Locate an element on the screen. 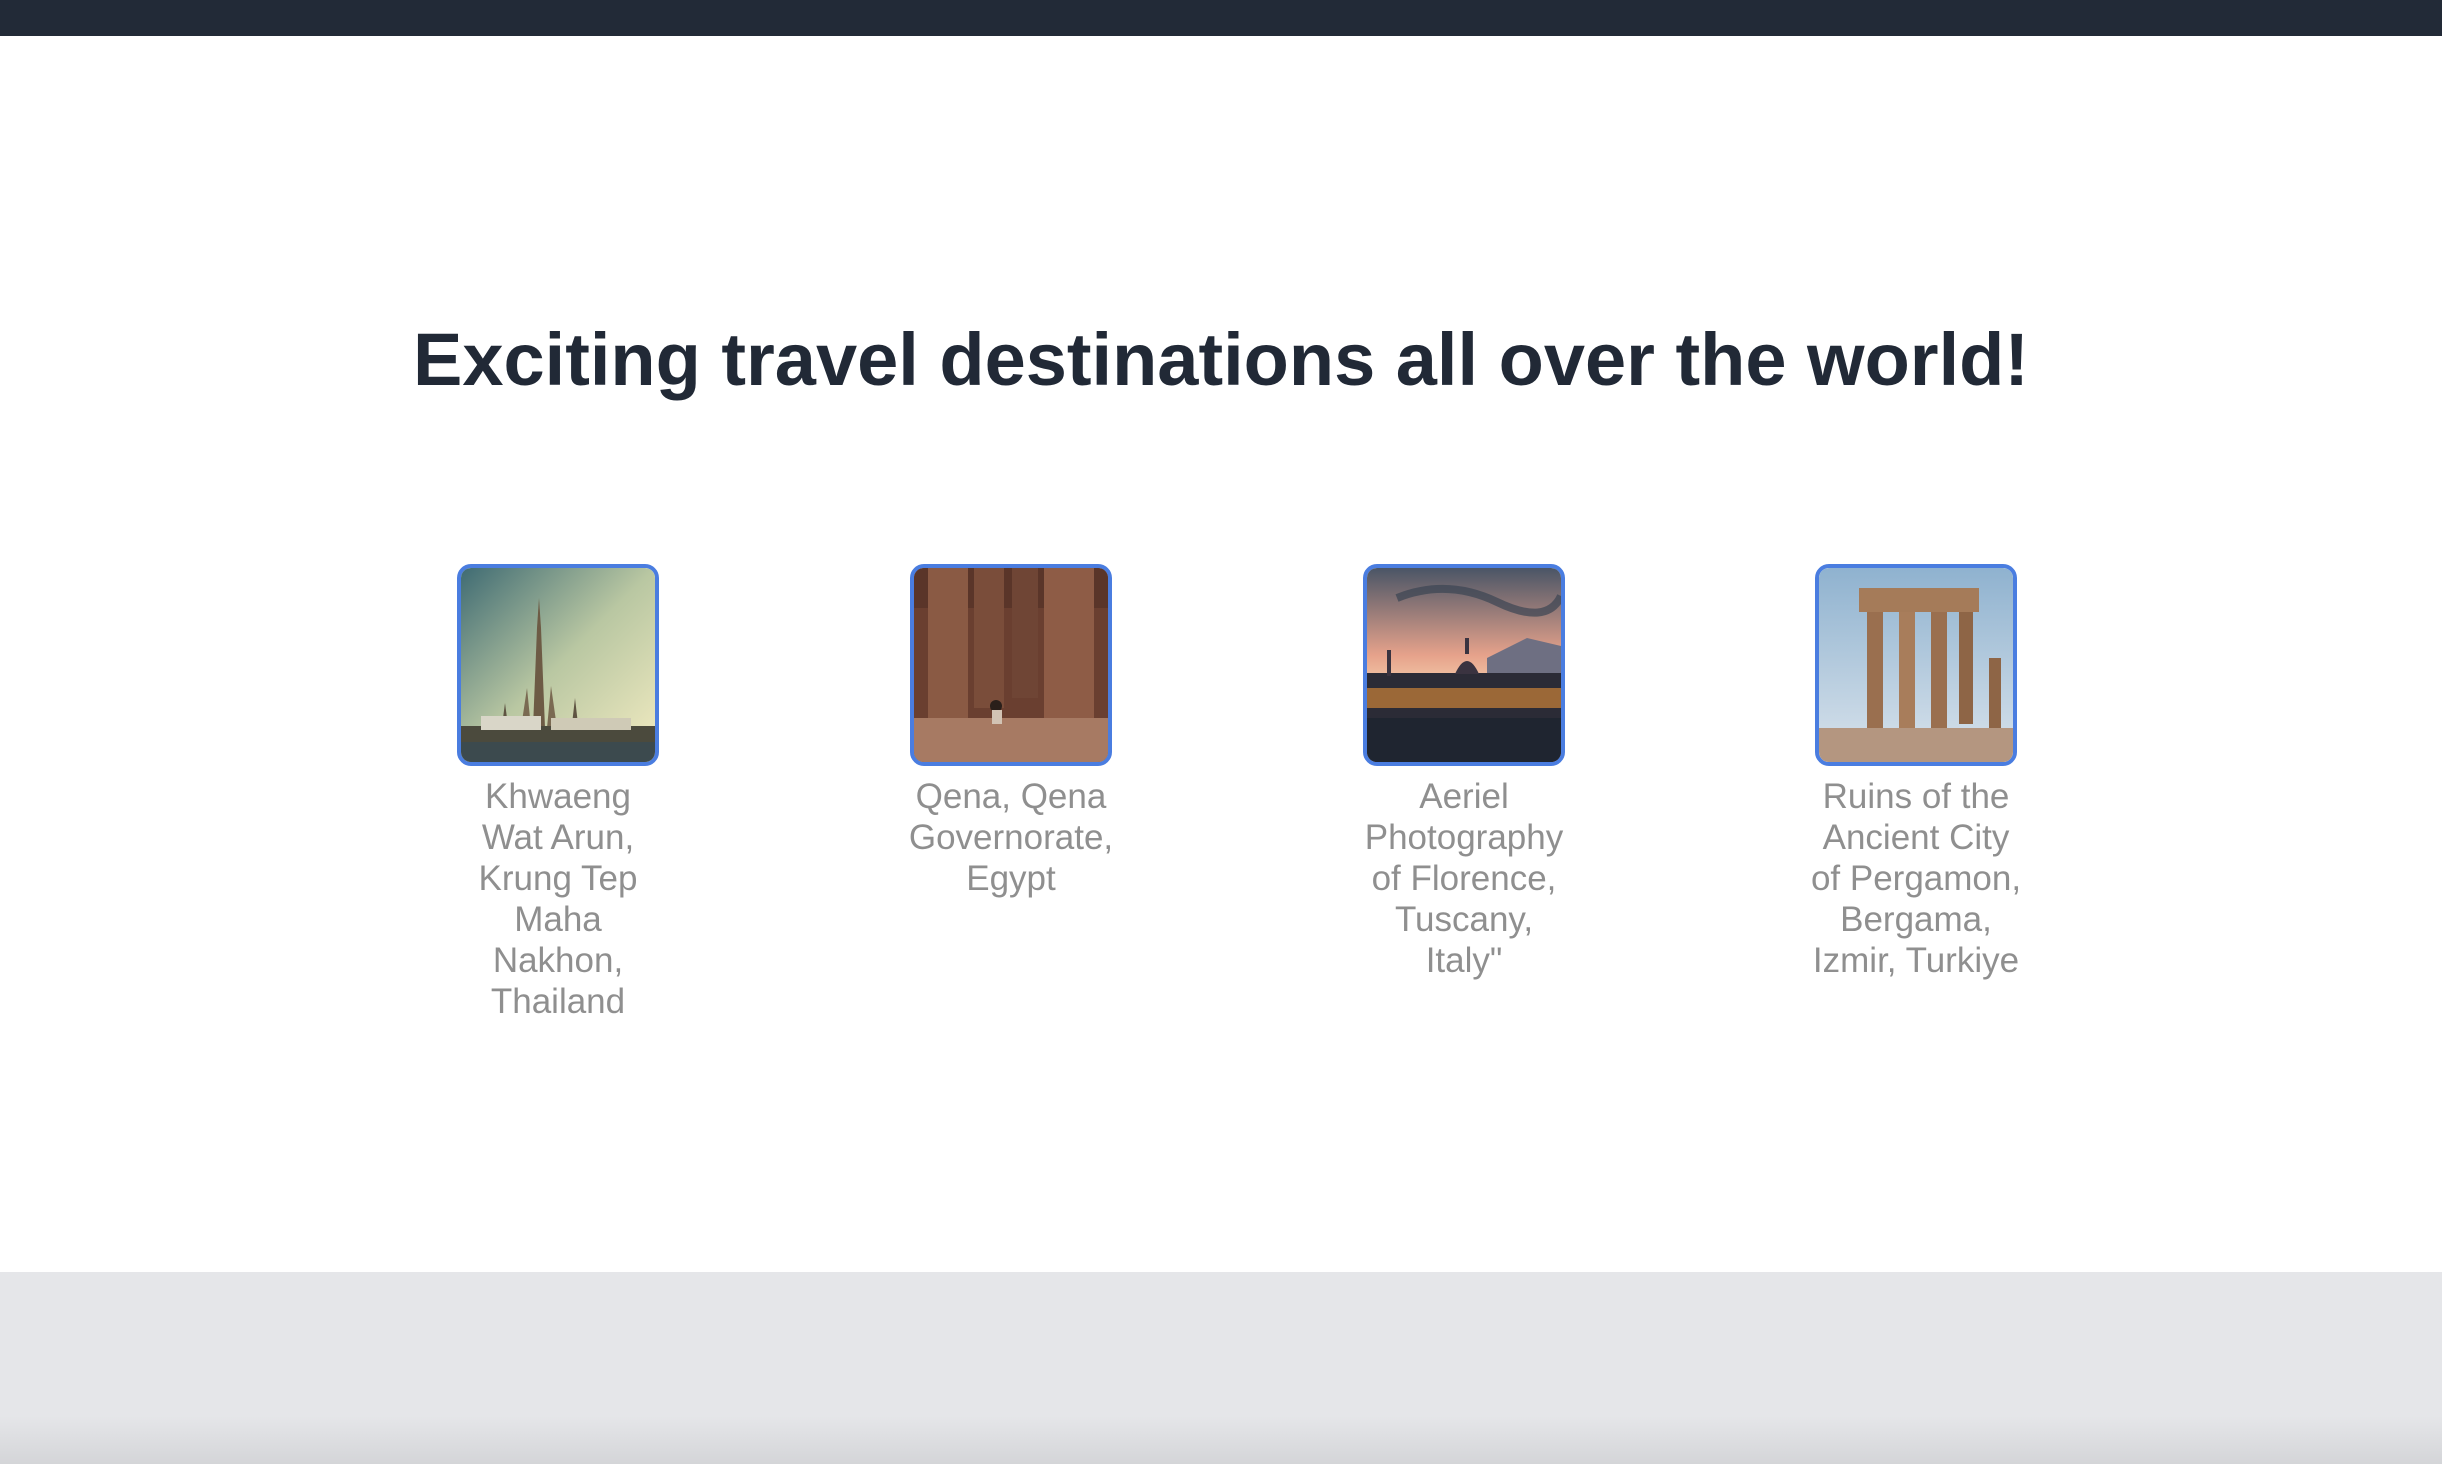  destination-image-wat-arun is located at coordinates (558, 665).